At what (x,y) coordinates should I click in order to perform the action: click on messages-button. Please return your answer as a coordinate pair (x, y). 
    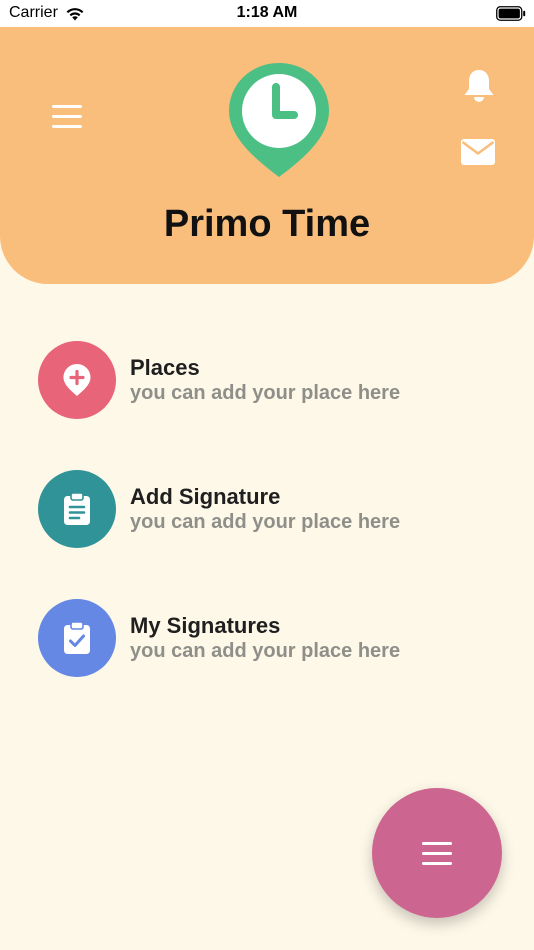
    Looking at the image, I should click on (478, 152).